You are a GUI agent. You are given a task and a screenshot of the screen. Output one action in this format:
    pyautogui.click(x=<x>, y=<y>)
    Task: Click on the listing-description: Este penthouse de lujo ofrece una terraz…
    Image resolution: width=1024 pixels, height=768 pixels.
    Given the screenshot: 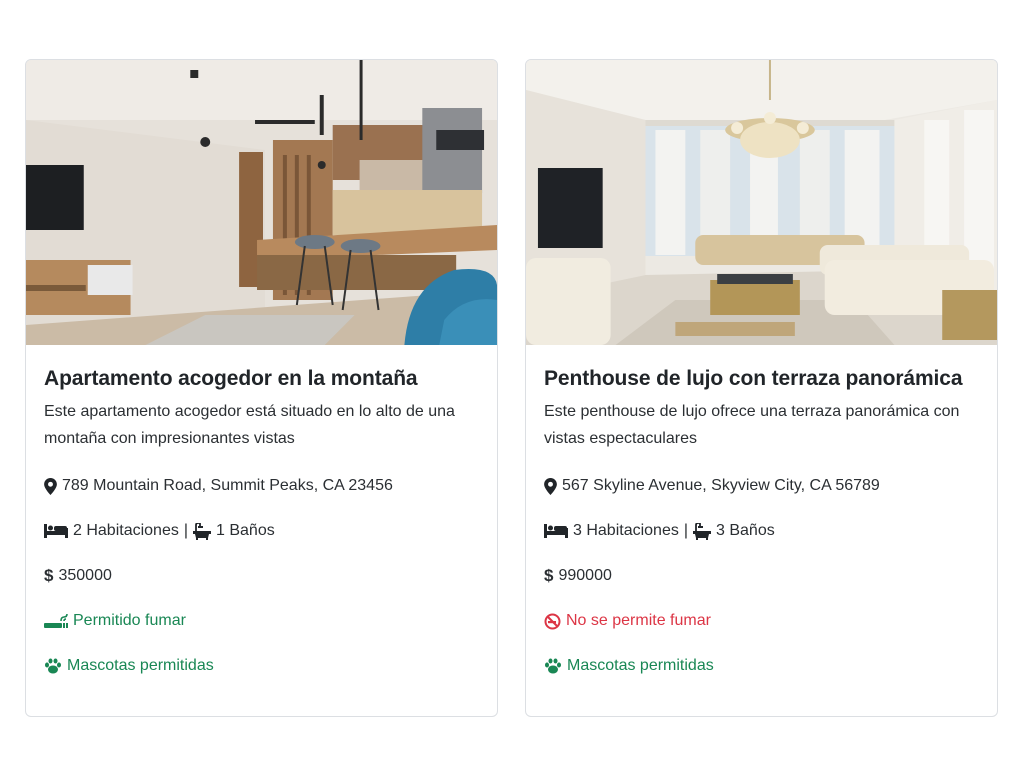 What is the action you would take?
    pyautogui.click(x=752, y=425)
    